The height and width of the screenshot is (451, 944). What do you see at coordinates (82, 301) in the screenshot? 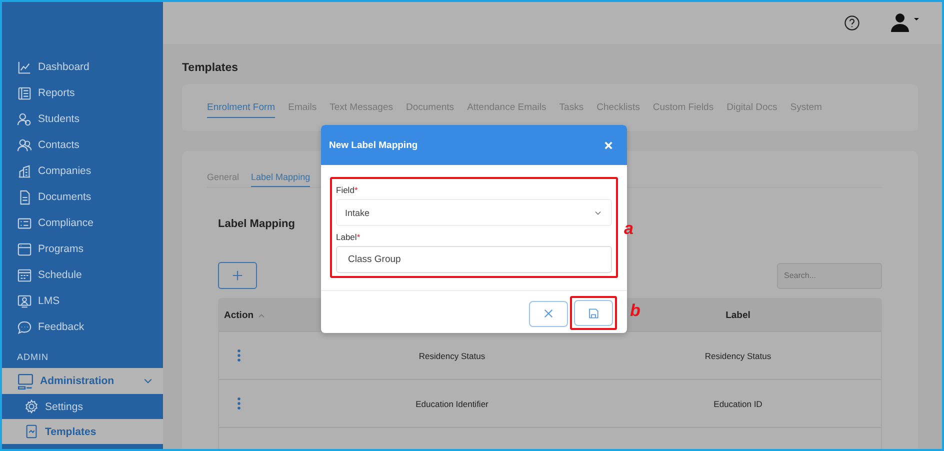
I see `nav-item: LMS` at bounding box center [82, 301].